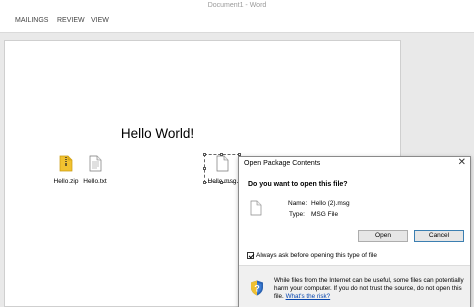 This screenshot has width=474, height=307. I want to click on tab-view: VIEW, so click(100, 20).